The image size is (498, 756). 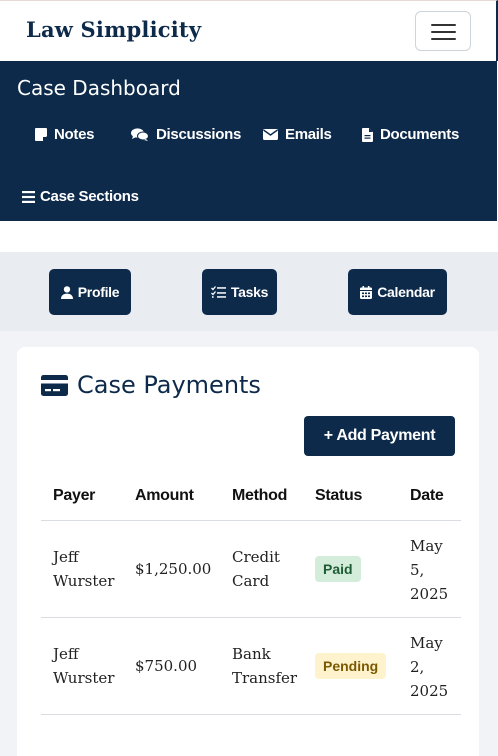 What do you see at coordinates (169, 385) in the screenshot?
I see `card-title: Case Payments` at bounding box center [169, 385].